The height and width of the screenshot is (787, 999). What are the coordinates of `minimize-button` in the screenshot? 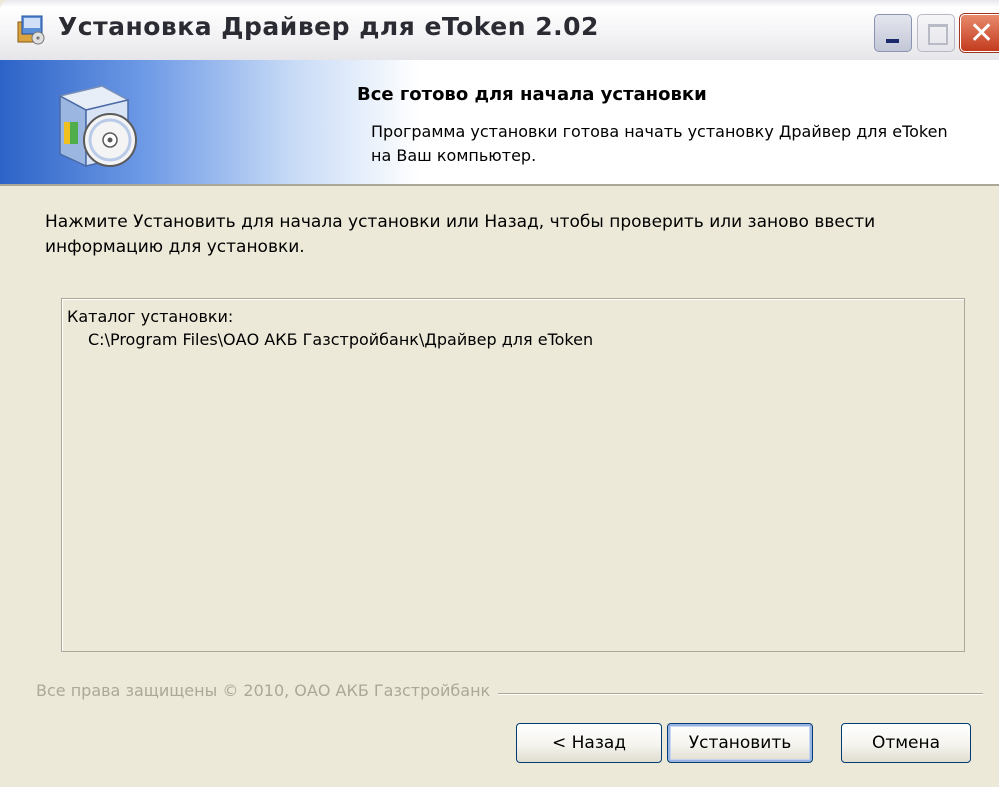 It's located at (893, 33).